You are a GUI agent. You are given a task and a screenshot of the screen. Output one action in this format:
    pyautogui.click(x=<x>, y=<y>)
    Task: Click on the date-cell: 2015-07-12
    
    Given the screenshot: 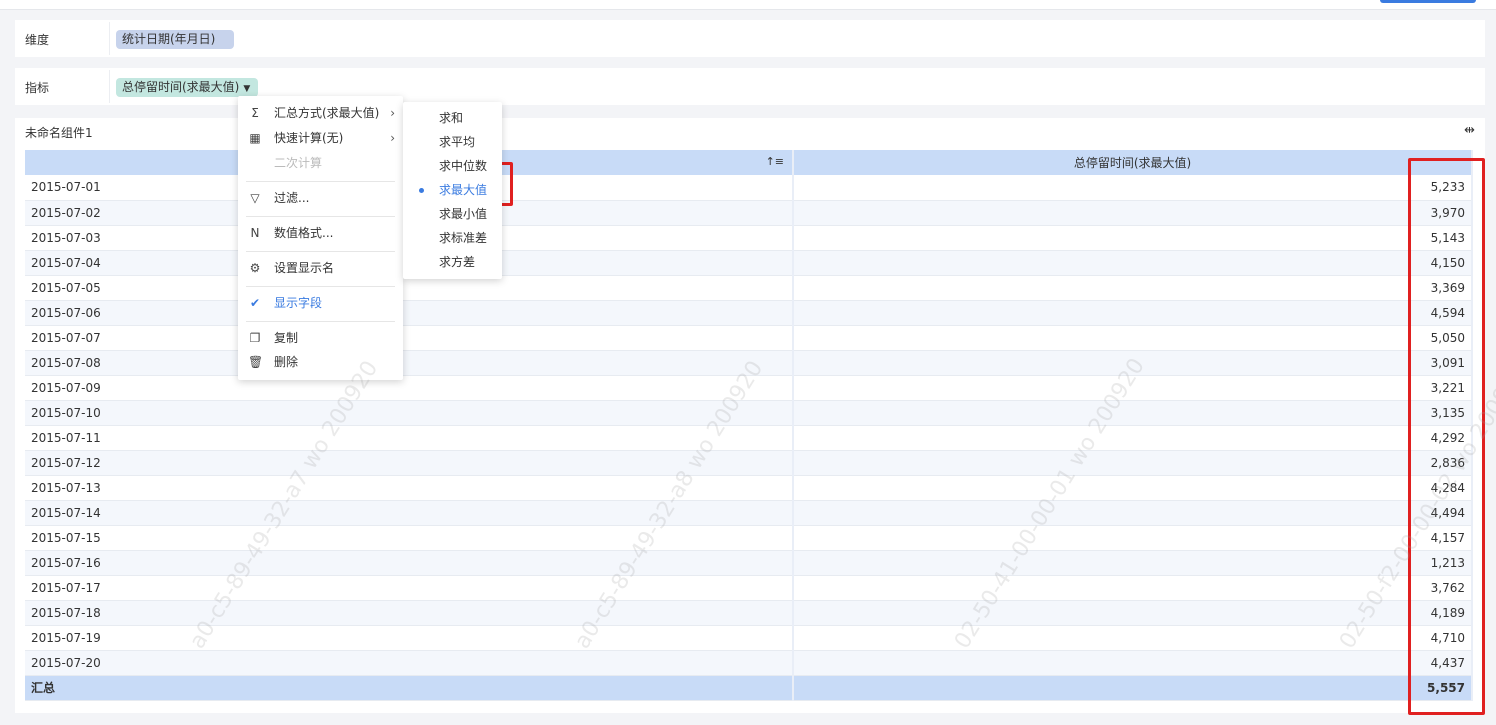 What is the action you would take?
    pyautogui.click(x=409, y=463)
    